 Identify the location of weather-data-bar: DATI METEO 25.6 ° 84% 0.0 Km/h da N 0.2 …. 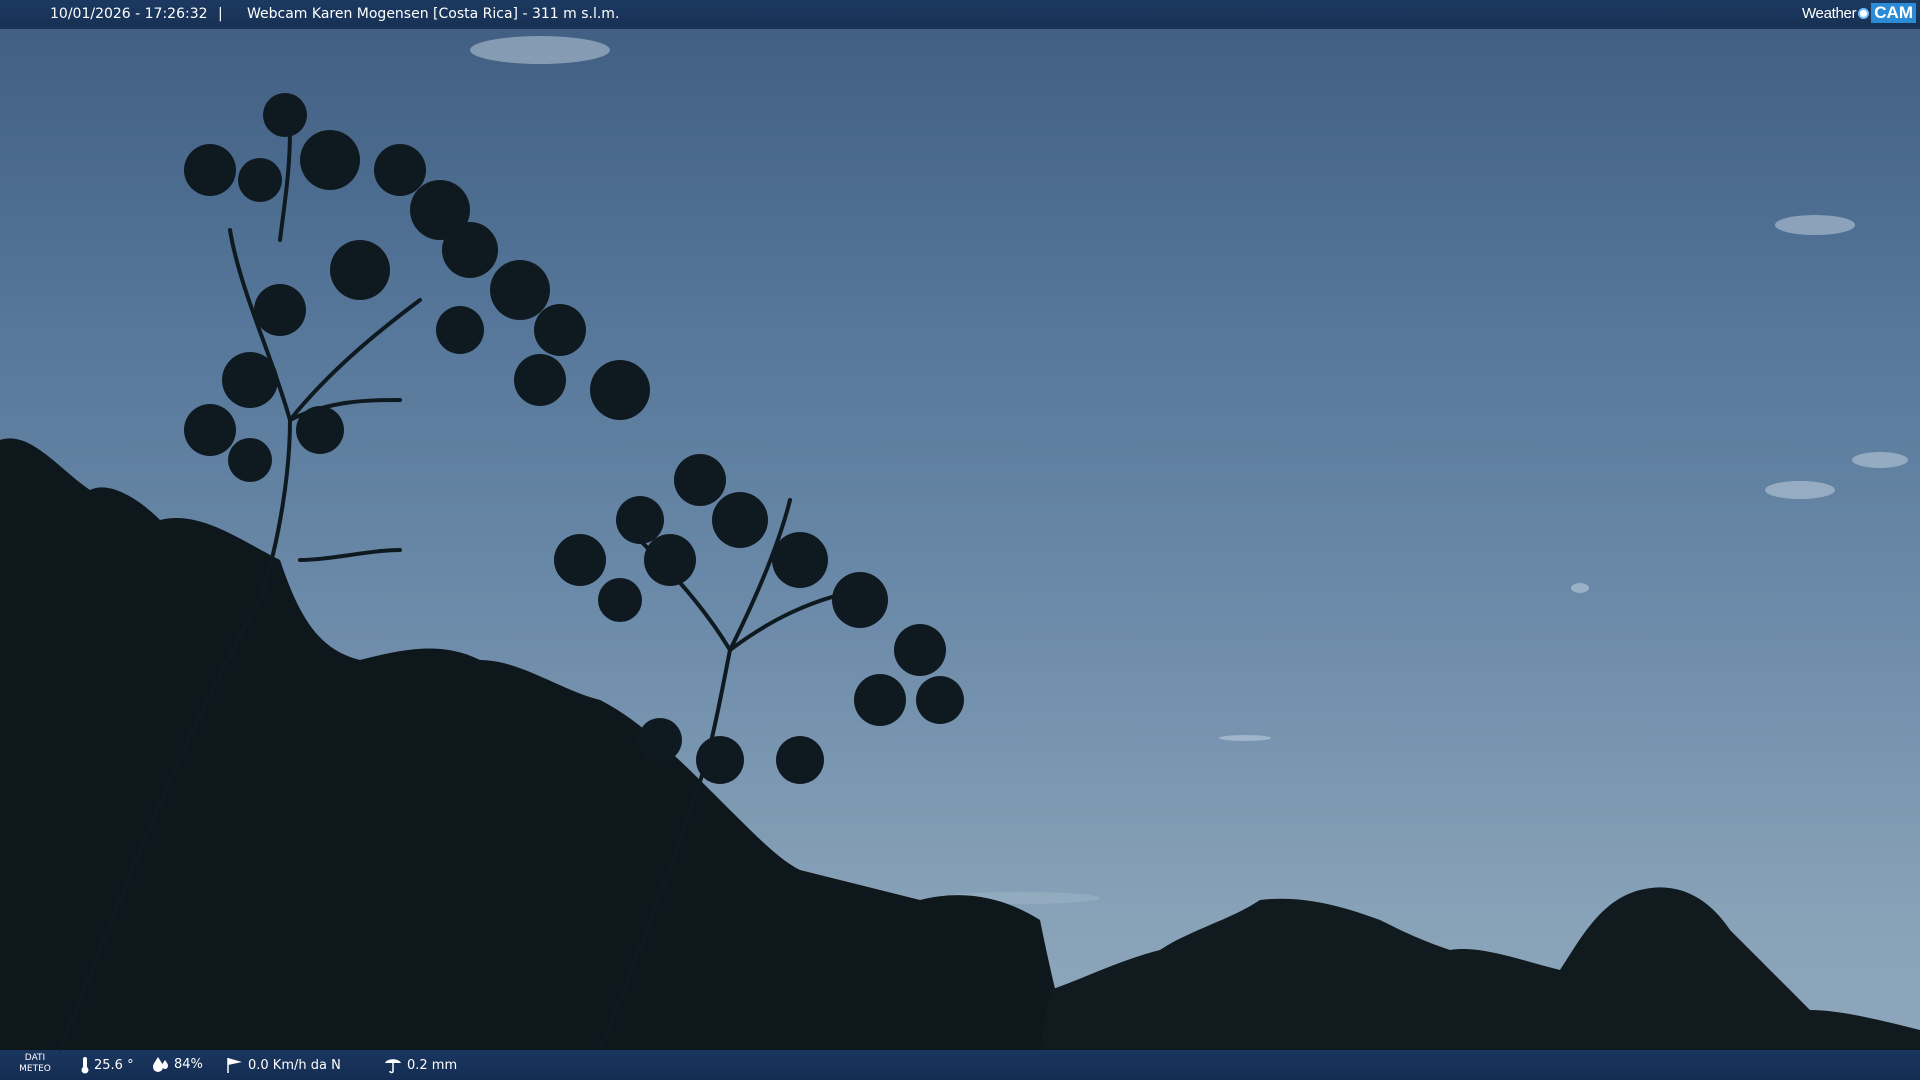
(960, 1065).